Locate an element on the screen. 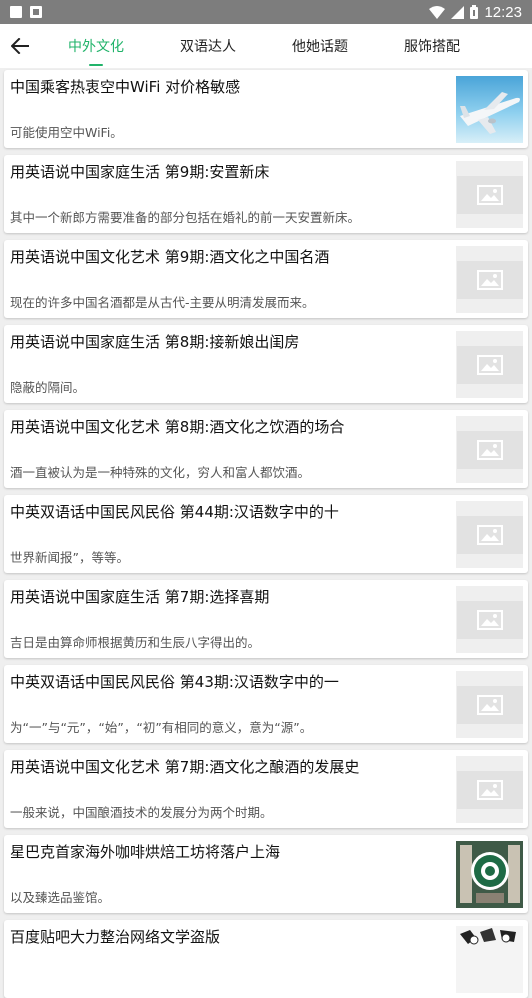 The height and width of the screenshot is (998, 532). active-tab-indicator is located at coordinates (96, 65).